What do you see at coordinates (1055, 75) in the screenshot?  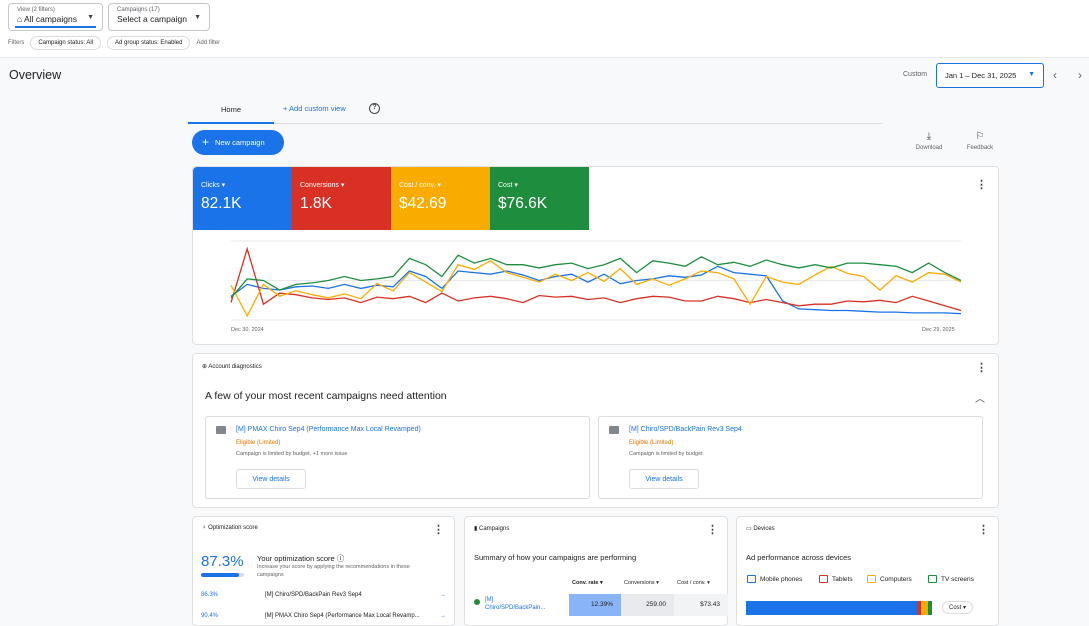 I see `previous-period-icon: ‹` at bounding box center [1055, 75].